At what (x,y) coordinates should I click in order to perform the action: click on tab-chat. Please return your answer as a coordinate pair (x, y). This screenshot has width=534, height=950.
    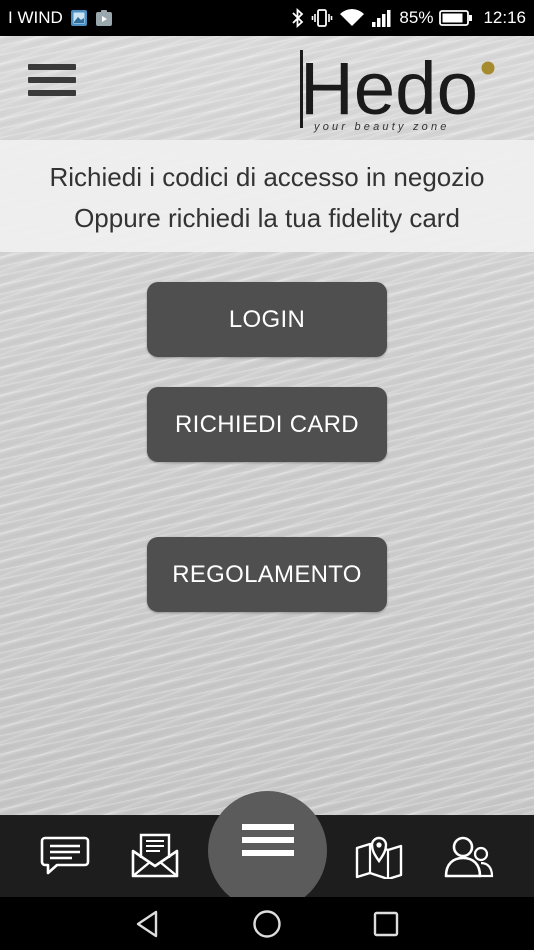
    Looking at the image, I should click on (65, 856).